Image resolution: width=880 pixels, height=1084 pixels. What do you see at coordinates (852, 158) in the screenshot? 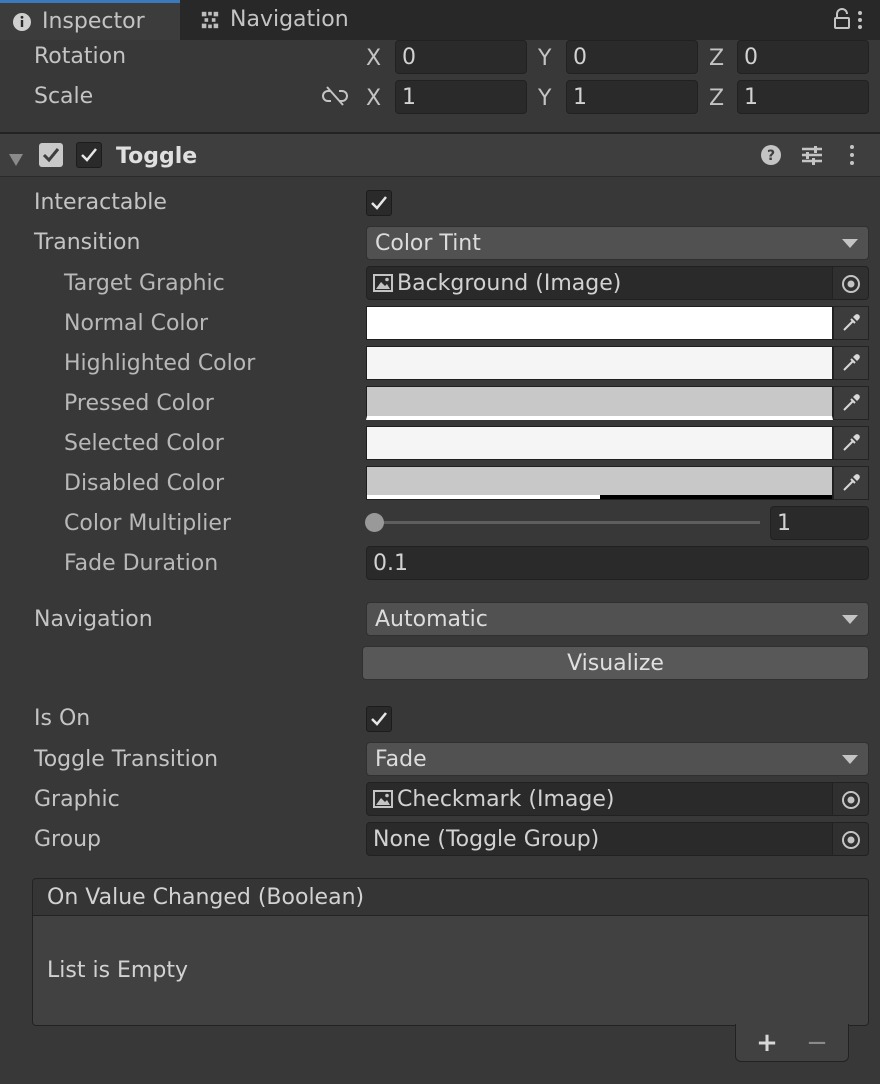
I see `component-menu-icon` at bounding box center [852, 158].